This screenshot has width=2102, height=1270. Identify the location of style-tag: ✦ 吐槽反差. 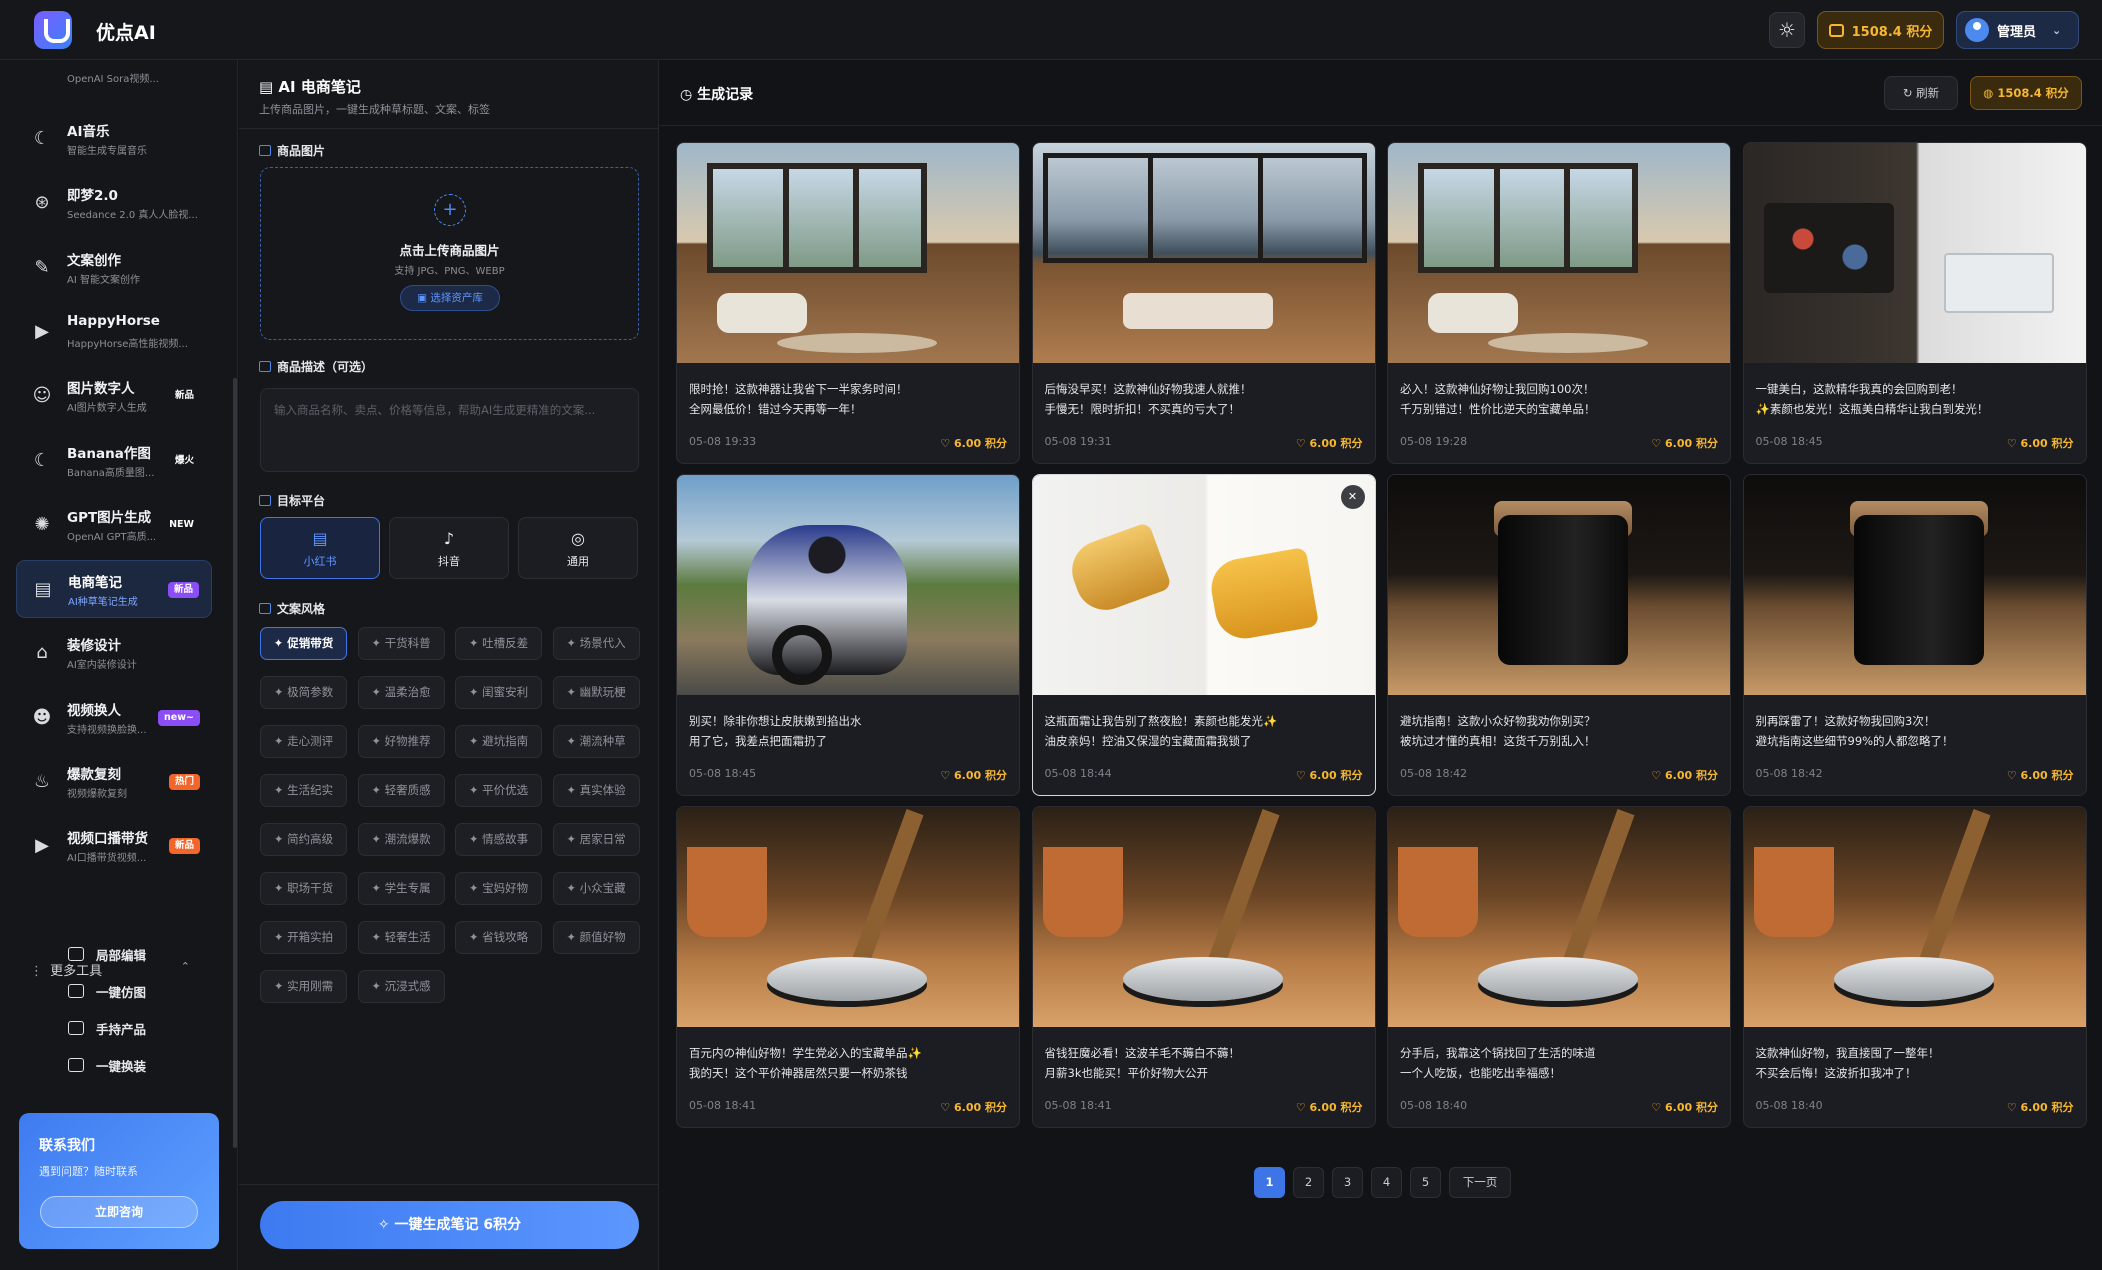
(498, 643).